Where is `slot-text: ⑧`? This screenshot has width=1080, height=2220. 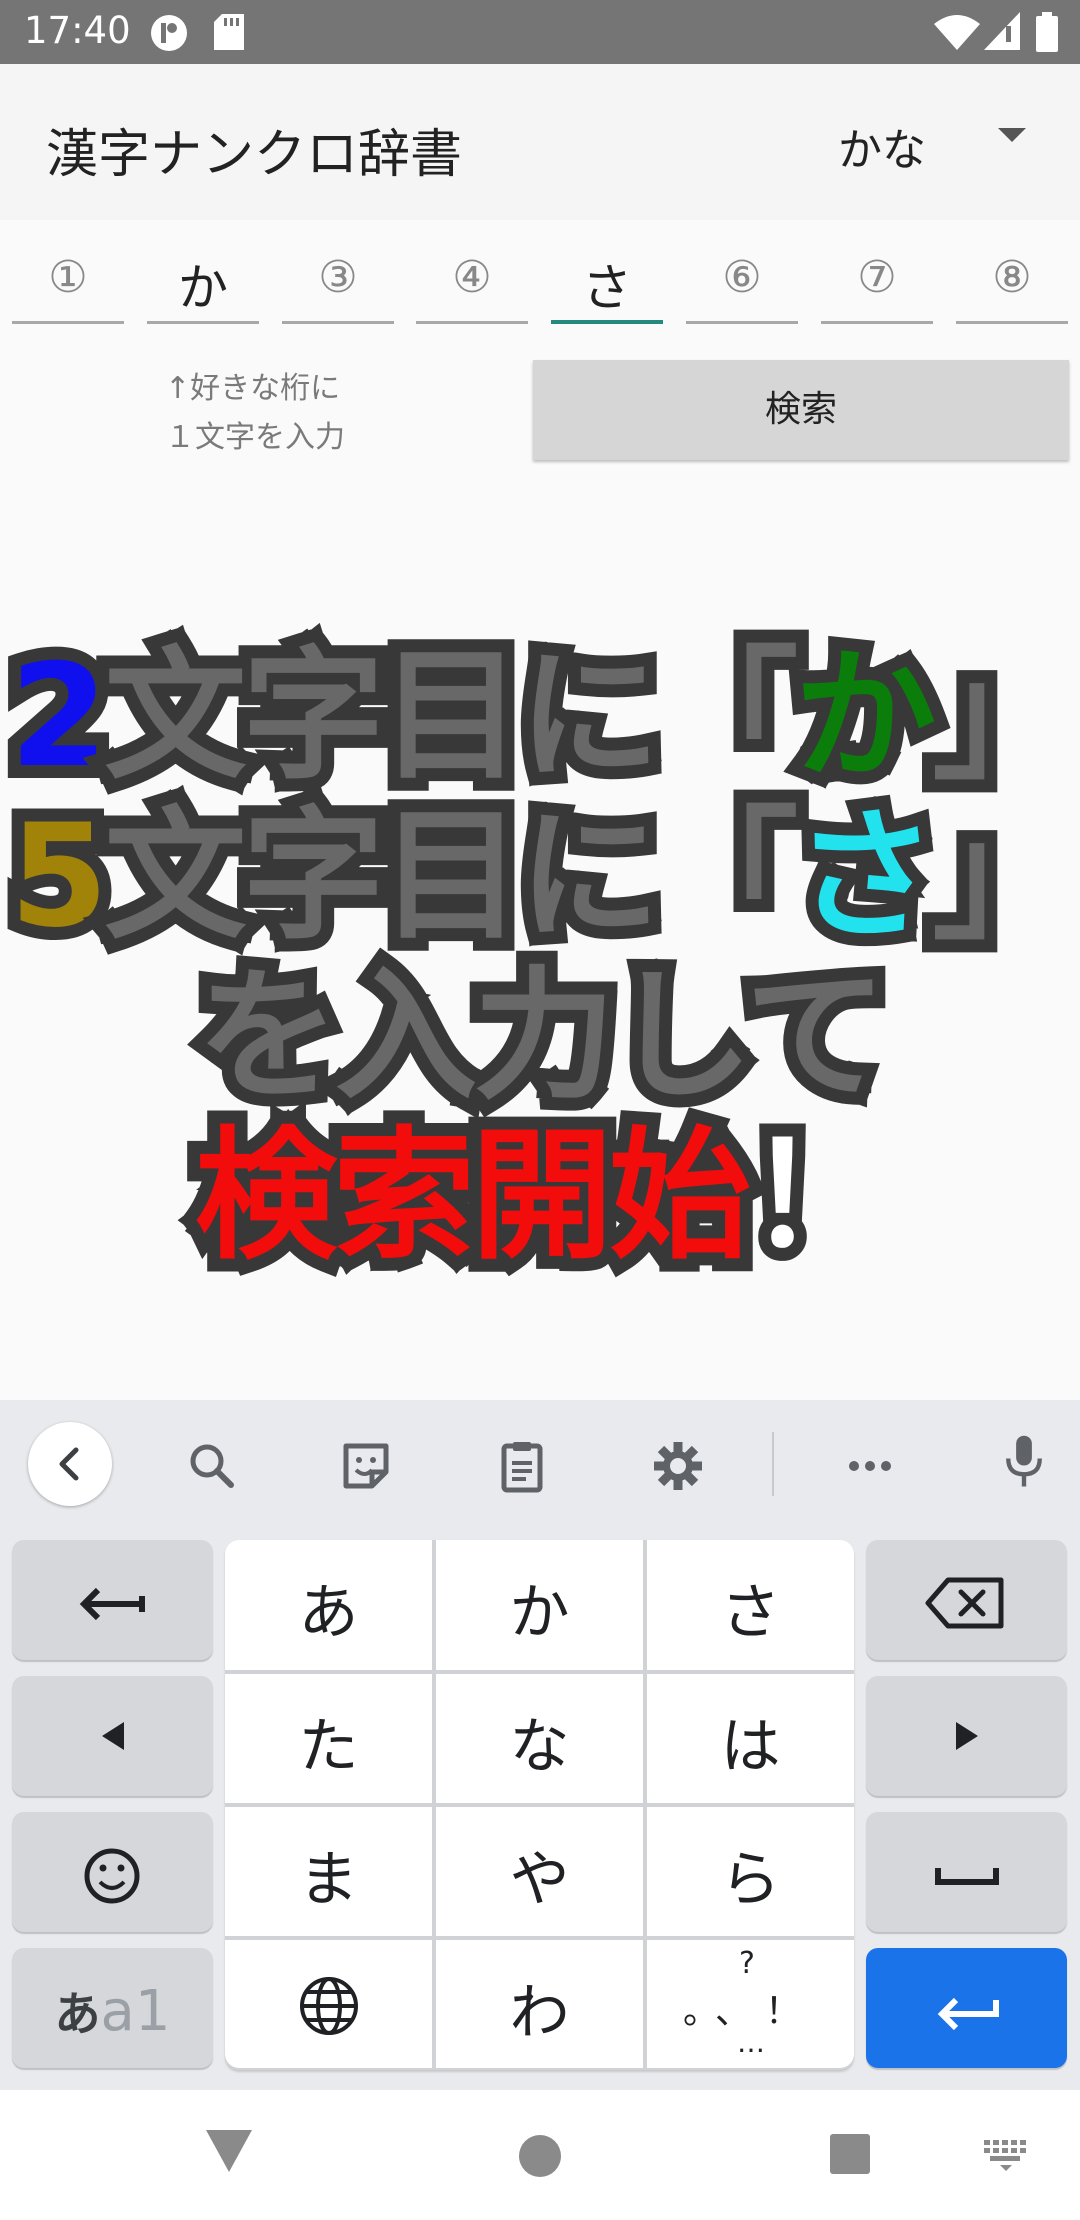 slot-text: ⑧ is located at coordinates (1012, 277).